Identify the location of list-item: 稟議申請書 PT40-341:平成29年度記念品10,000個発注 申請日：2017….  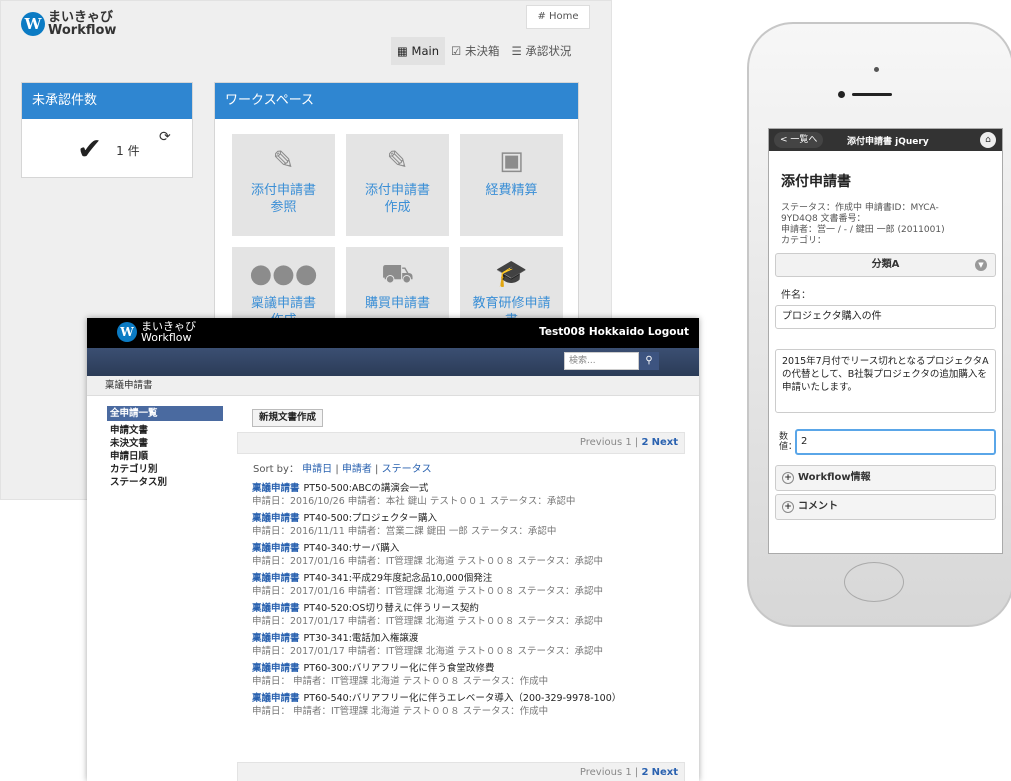
(472, 587).